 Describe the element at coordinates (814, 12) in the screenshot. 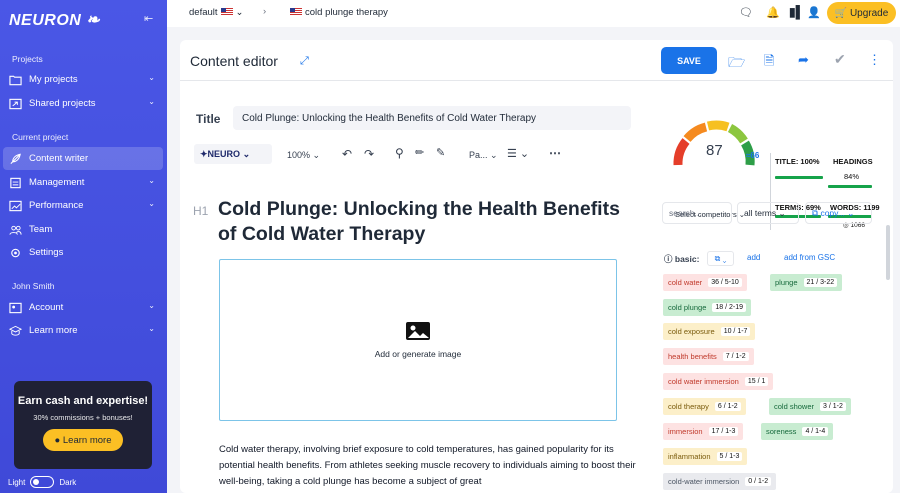

I see `user-icon: 👤` at that location.